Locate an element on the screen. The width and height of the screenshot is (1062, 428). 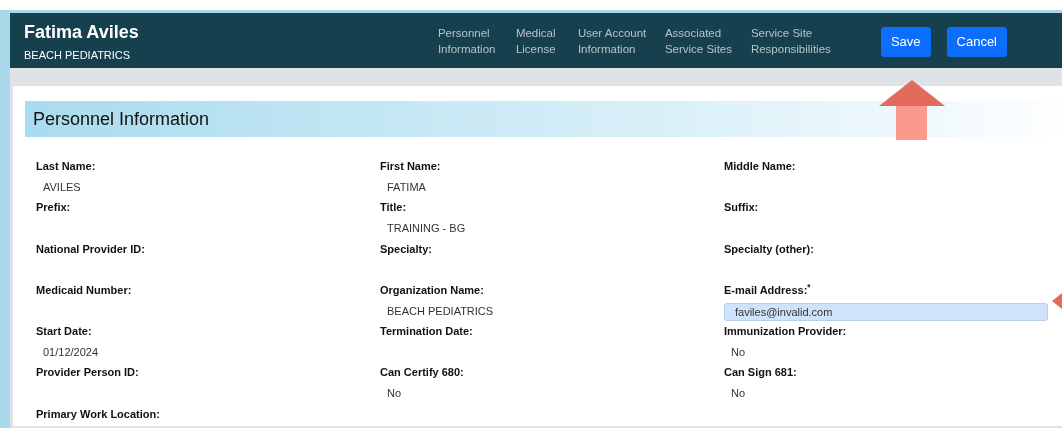
input-field: faviles@invalid.com is located at coordinates (886, 311).